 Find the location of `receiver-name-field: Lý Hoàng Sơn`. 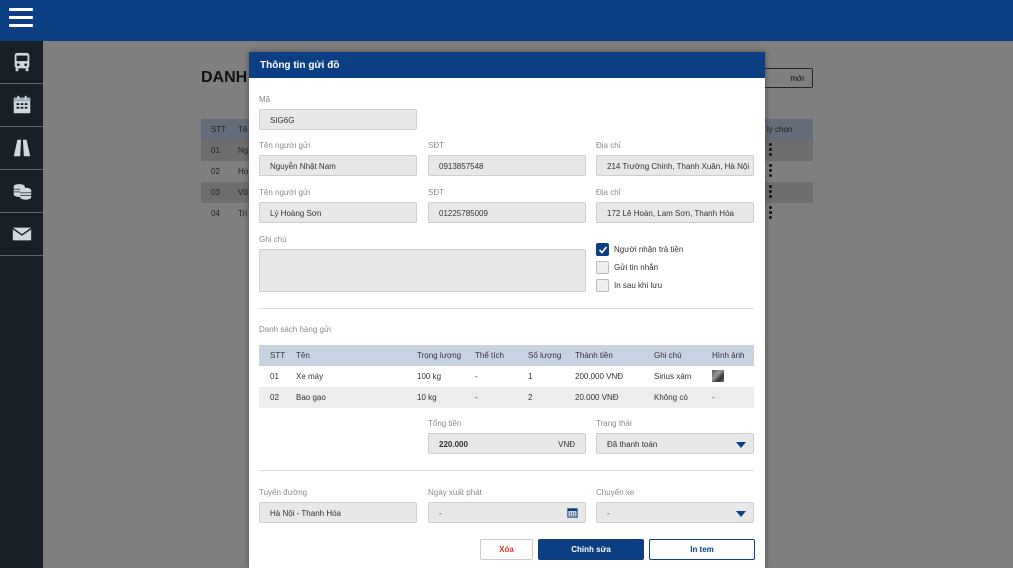

receiver-name-field: Lý Hoàng Sơn is located at coordinates (338, 212).